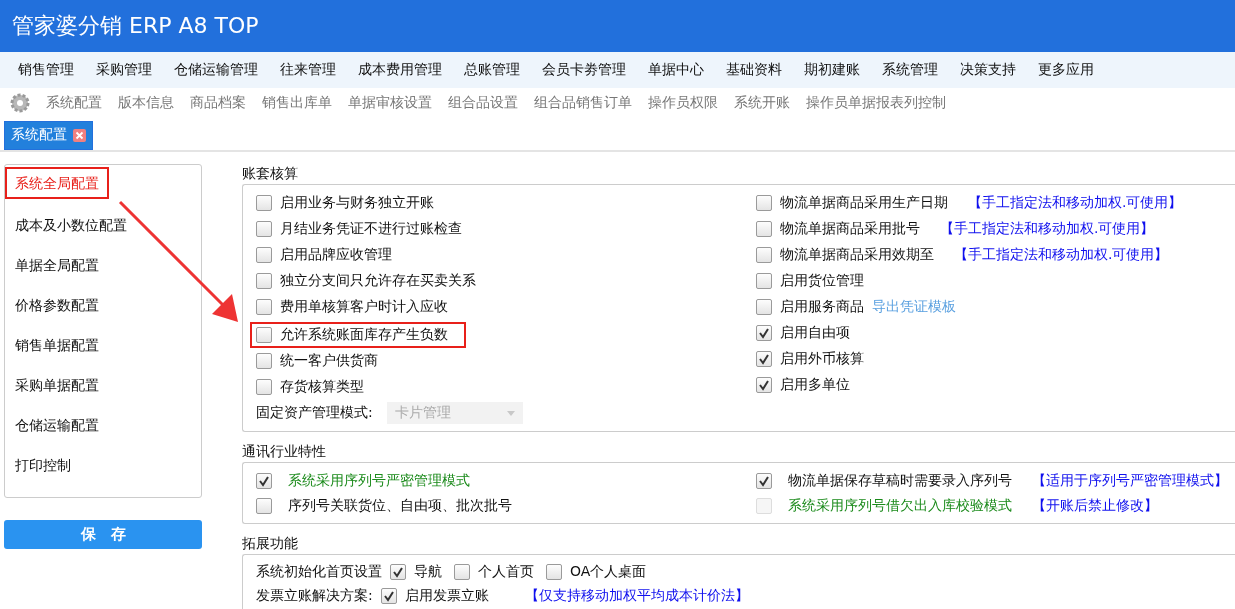 The width and height of the screenshot is (1235, 609). What do you see at coordinates (103, 351) in the screenshot?
I see `sidebar-item: 销售单据配置` at bounding box center [103, 351].